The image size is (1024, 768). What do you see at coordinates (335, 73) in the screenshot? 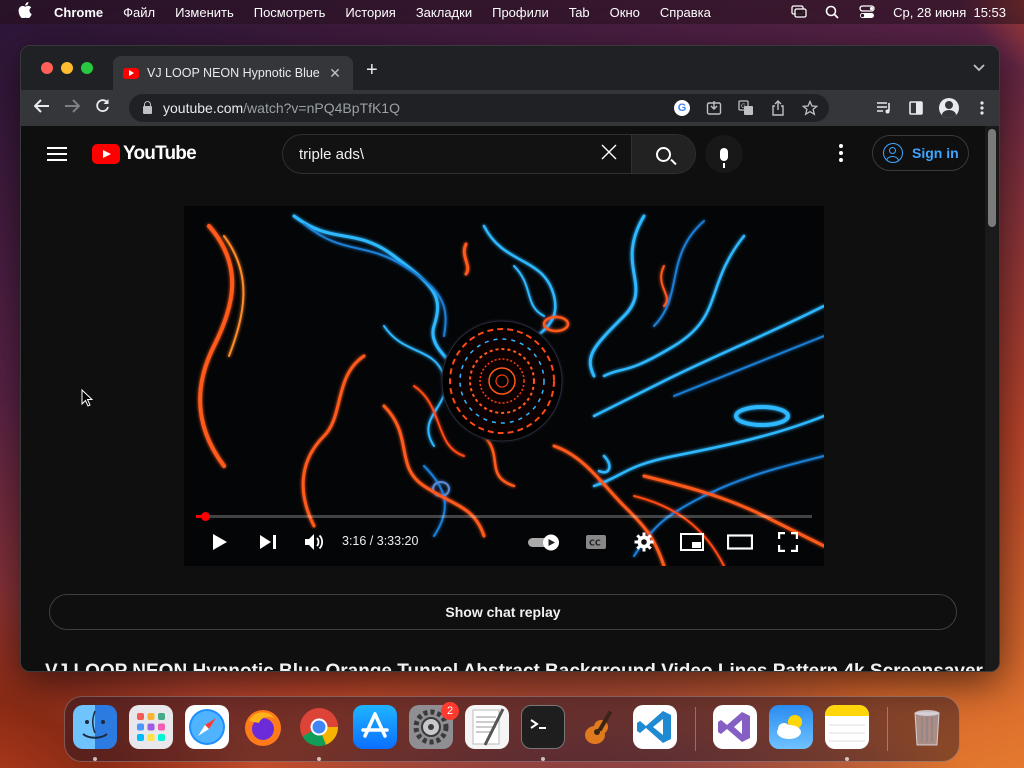
I see `tab-close-icon: ✕` at bounding box center [335, 73].